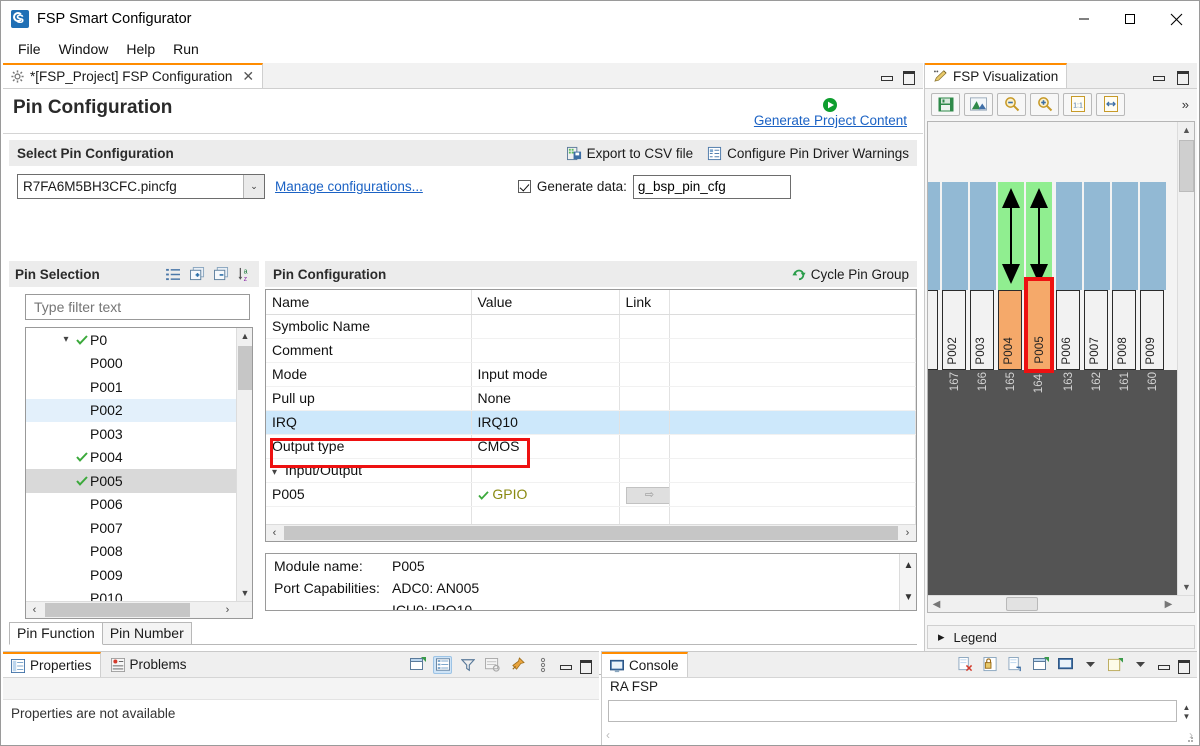  I want to click on legend-section: ▸ Legend, so click(1061, 637).